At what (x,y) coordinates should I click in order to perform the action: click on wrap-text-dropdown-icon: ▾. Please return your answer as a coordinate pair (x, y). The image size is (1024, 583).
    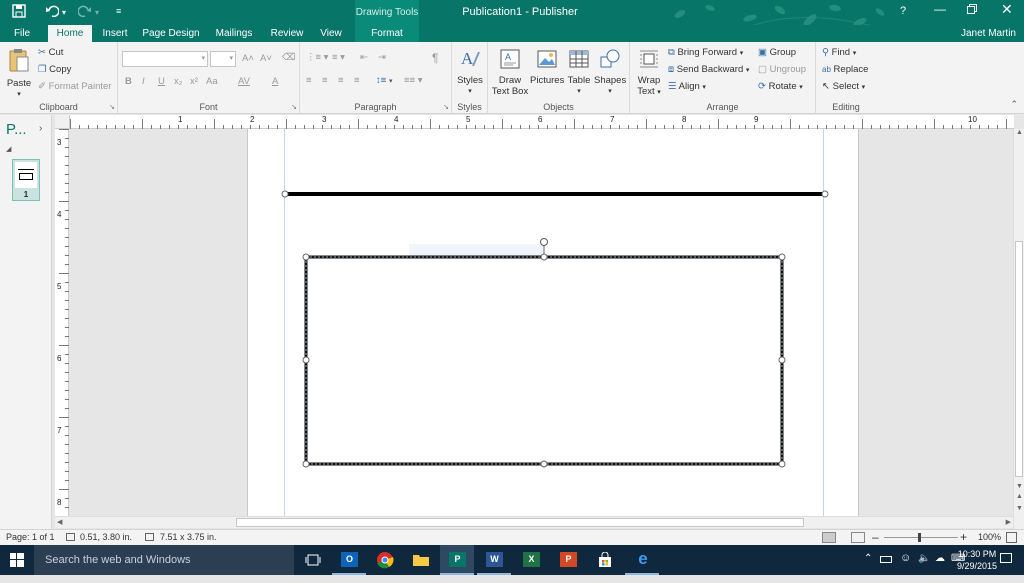
    Looking at the image, I should click on (659, 92).